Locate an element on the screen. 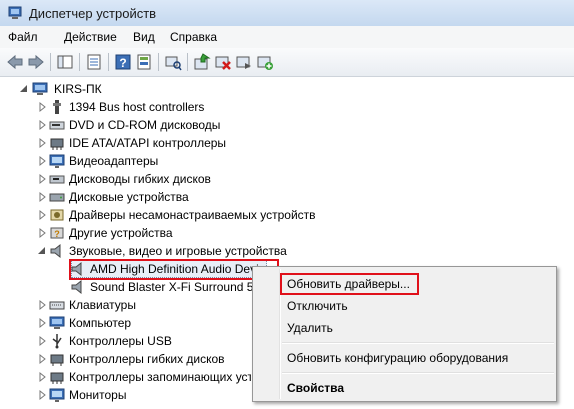 Image resolution: width=574 pixels, height=409 pixels. tree-item: Дисковые устройства is located at coordinates (186, 197).